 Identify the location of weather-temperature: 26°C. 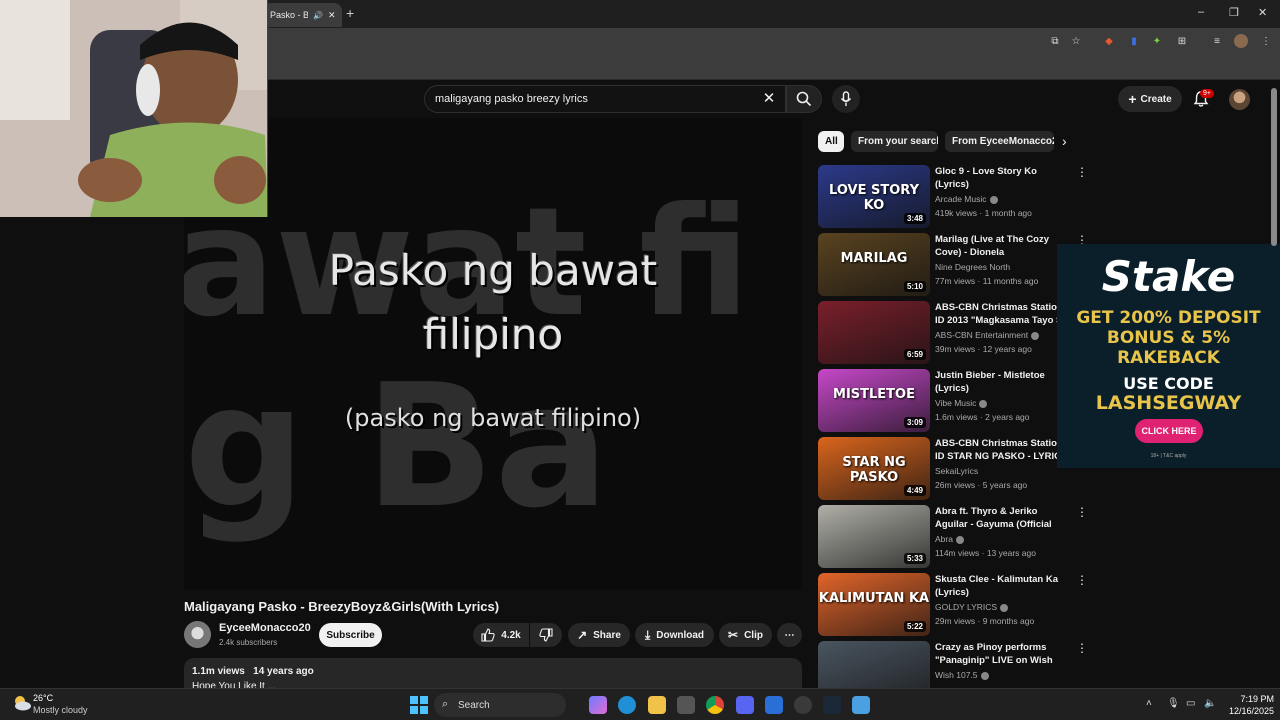
(43, 698).